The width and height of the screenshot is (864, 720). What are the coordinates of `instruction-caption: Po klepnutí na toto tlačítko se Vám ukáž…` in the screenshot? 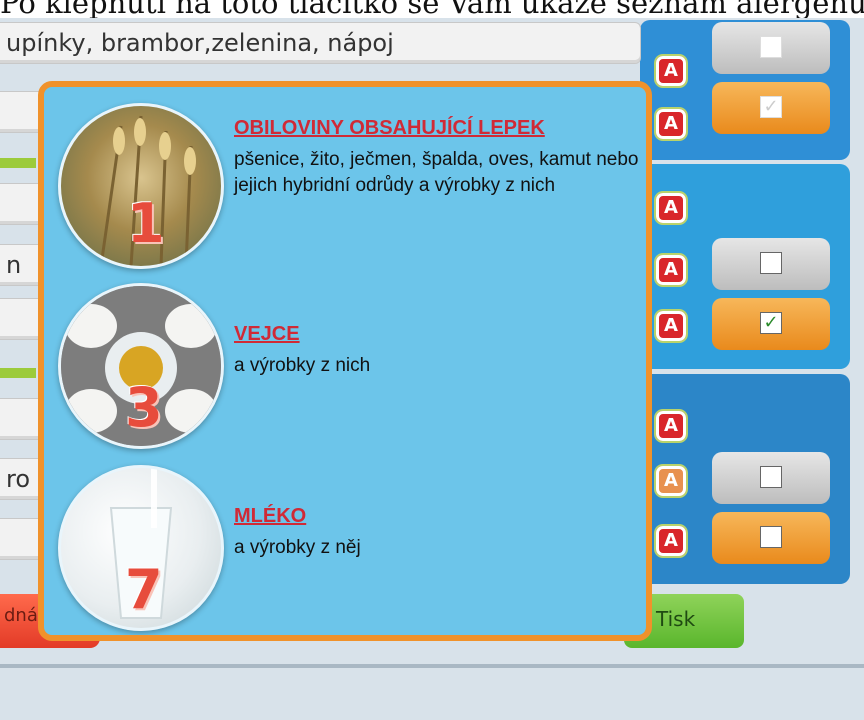 It's located at (432, 10).